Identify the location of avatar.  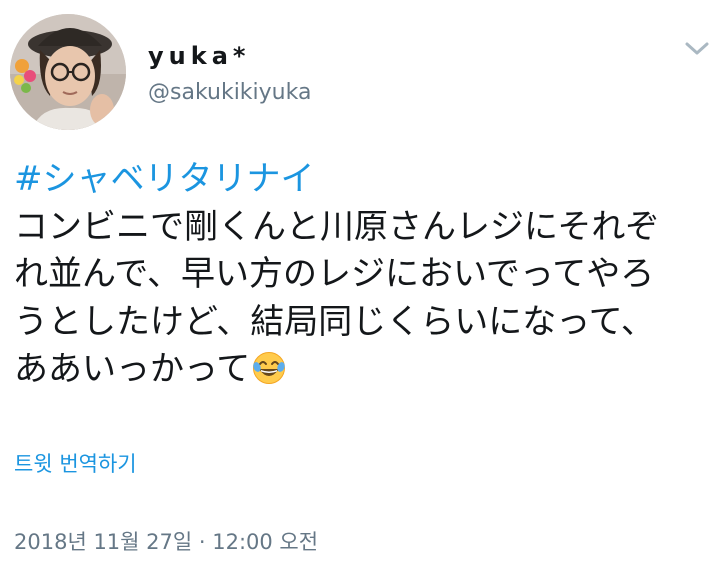
(68, 72).